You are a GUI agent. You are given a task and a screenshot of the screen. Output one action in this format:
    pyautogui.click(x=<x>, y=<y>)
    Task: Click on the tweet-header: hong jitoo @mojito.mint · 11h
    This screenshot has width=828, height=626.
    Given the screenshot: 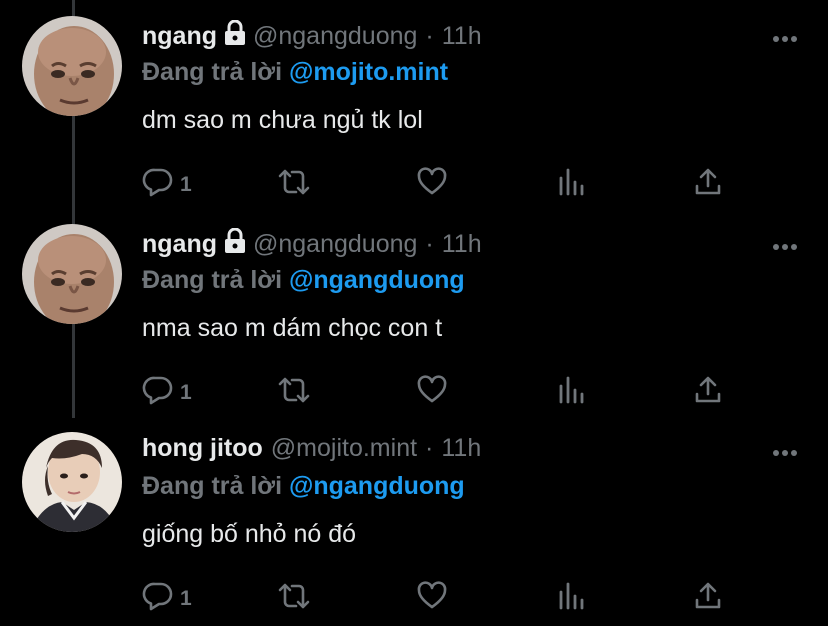 What is the action you would take?
    pyautogui.click(x=311, y=448)
    